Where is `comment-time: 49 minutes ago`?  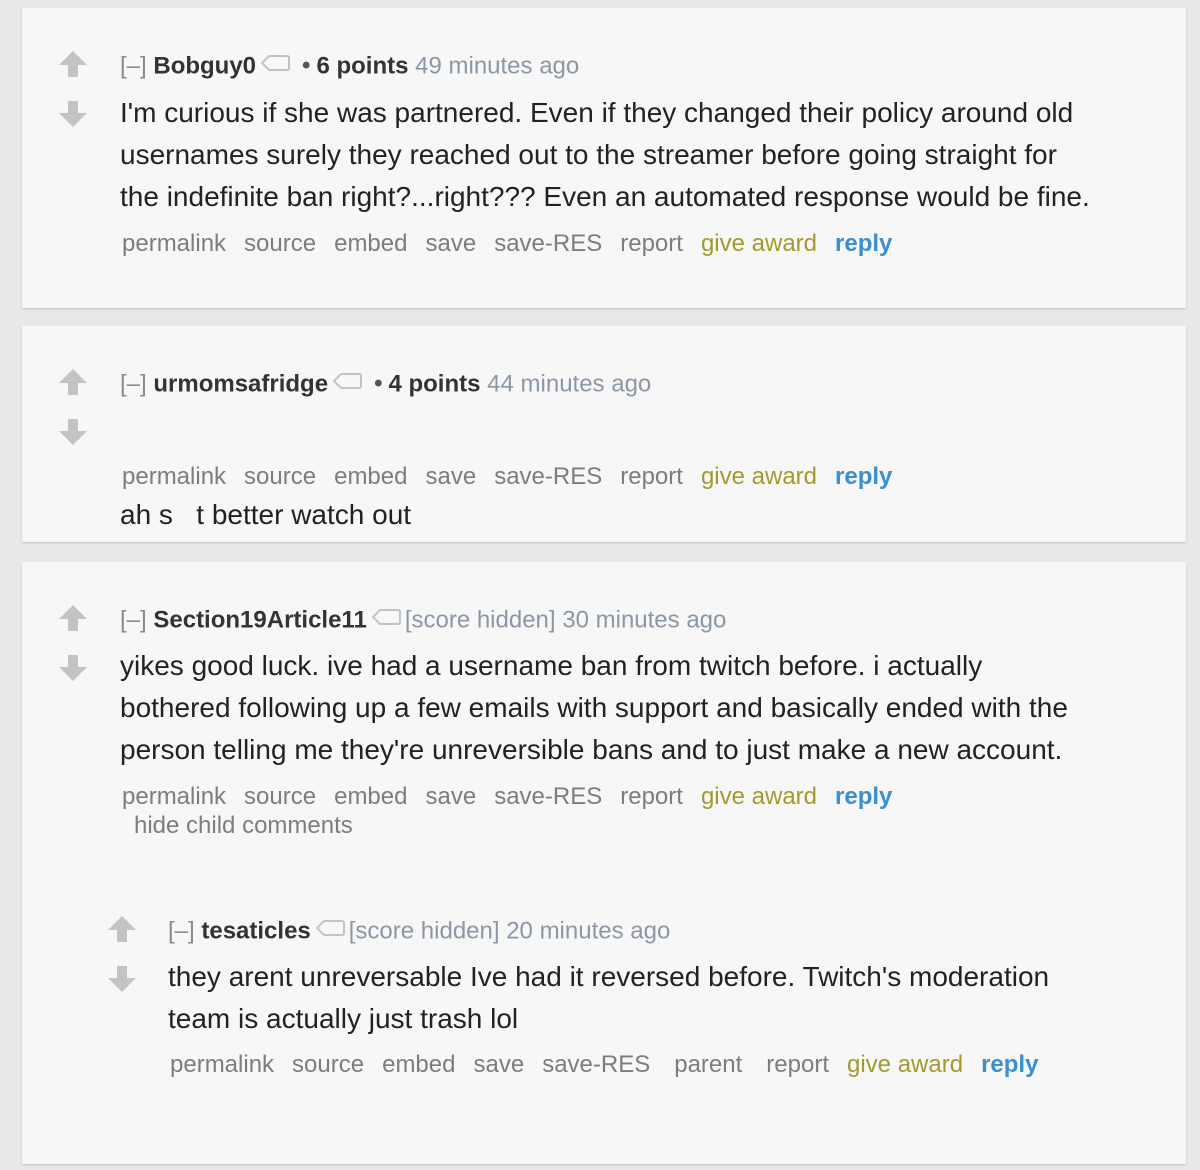
comment-time: 49 minutes ago is located at coordinates (497, 66).